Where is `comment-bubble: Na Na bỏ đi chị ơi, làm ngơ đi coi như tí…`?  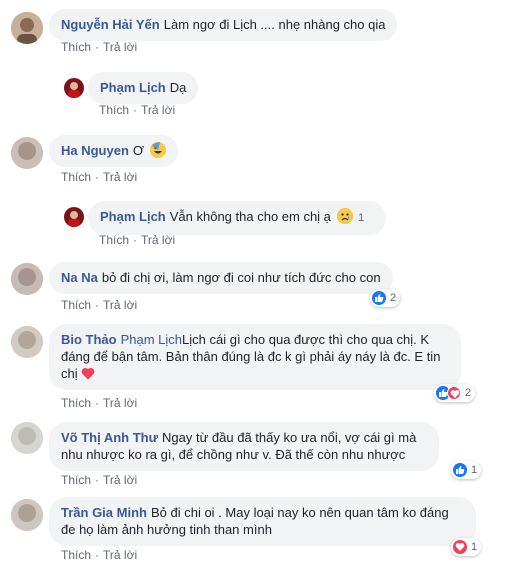
comment-bubble: Na Na bỏ đi chị ơi, làm ngơ đi coi như tí… is located at coordinates (221, 278).